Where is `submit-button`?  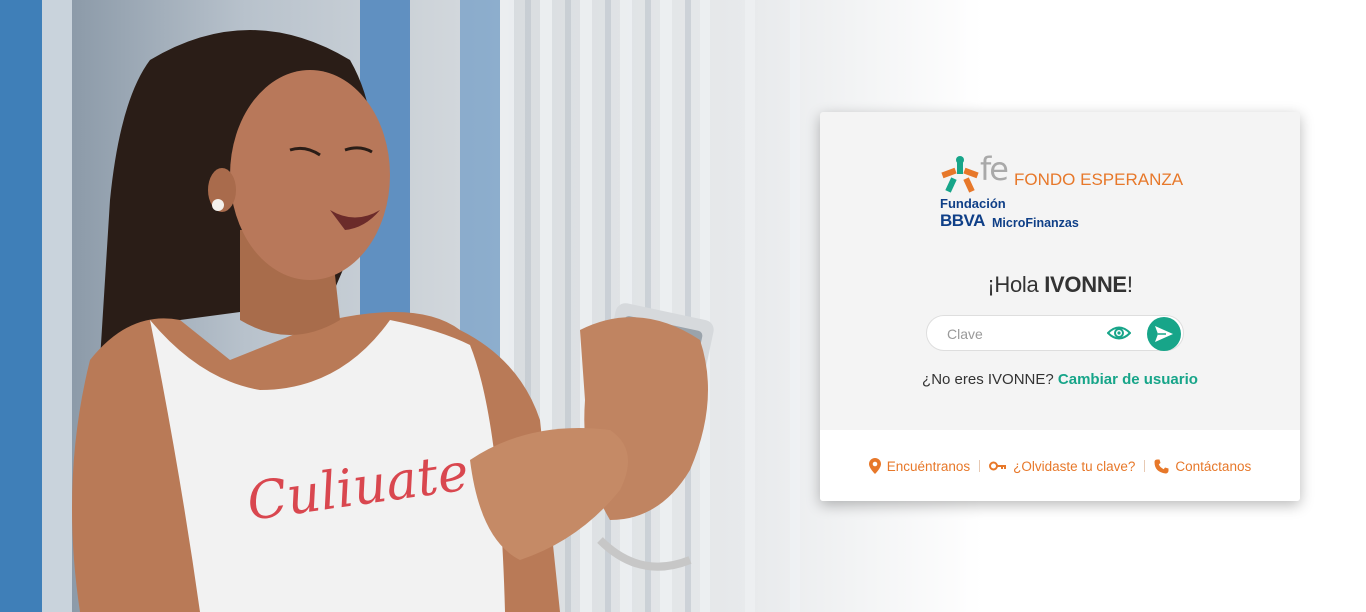
submit-button is located at coordinates (1164, 334).